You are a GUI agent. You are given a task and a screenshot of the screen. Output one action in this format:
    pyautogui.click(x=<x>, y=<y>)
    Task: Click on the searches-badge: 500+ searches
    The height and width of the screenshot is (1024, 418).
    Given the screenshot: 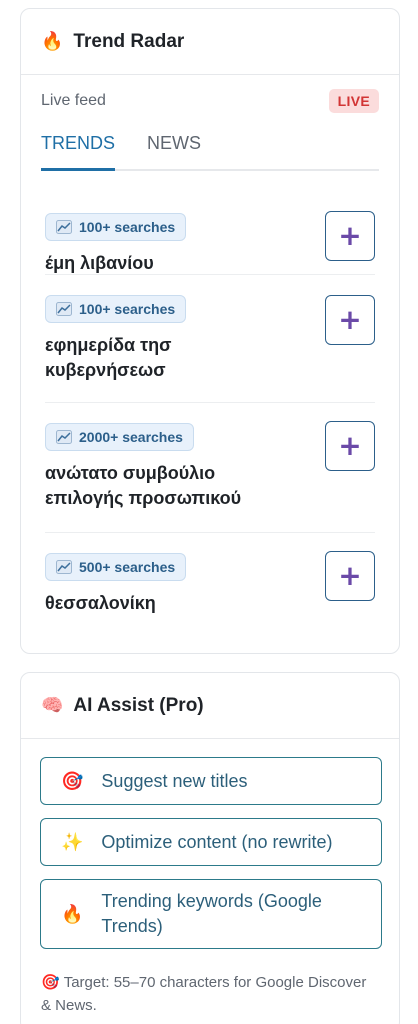 What is the action you would take?
    pyautogui.click(x=116, y=567)
    